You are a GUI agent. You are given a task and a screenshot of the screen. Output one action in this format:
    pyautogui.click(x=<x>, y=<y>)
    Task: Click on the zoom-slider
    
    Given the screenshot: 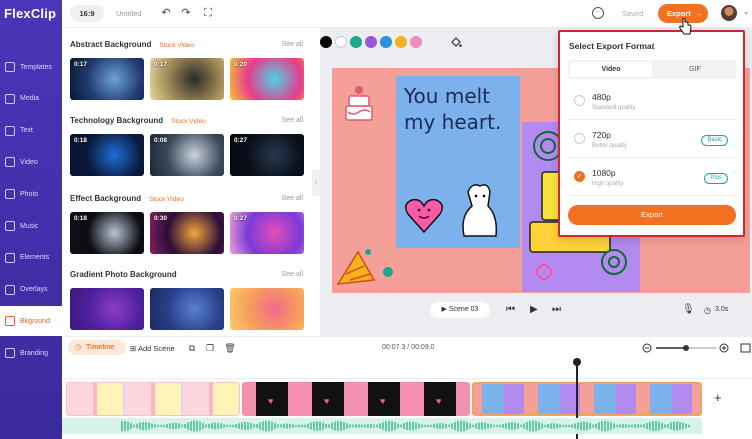 What is the action you would take?
    pyautogui.click(x=697, y=348)
    